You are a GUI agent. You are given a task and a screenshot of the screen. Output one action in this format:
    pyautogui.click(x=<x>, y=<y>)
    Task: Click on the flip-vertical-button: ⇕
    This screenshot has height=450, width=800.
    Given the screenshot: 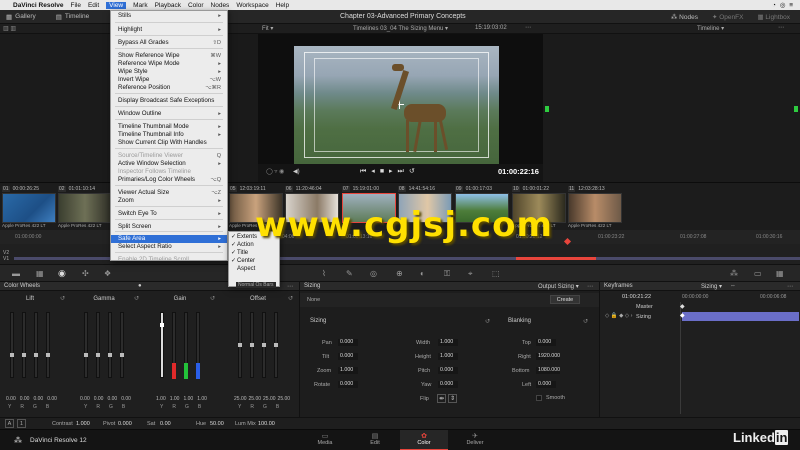 What is the action you would take?
    pyautogui.click(x=452, y=398)
    